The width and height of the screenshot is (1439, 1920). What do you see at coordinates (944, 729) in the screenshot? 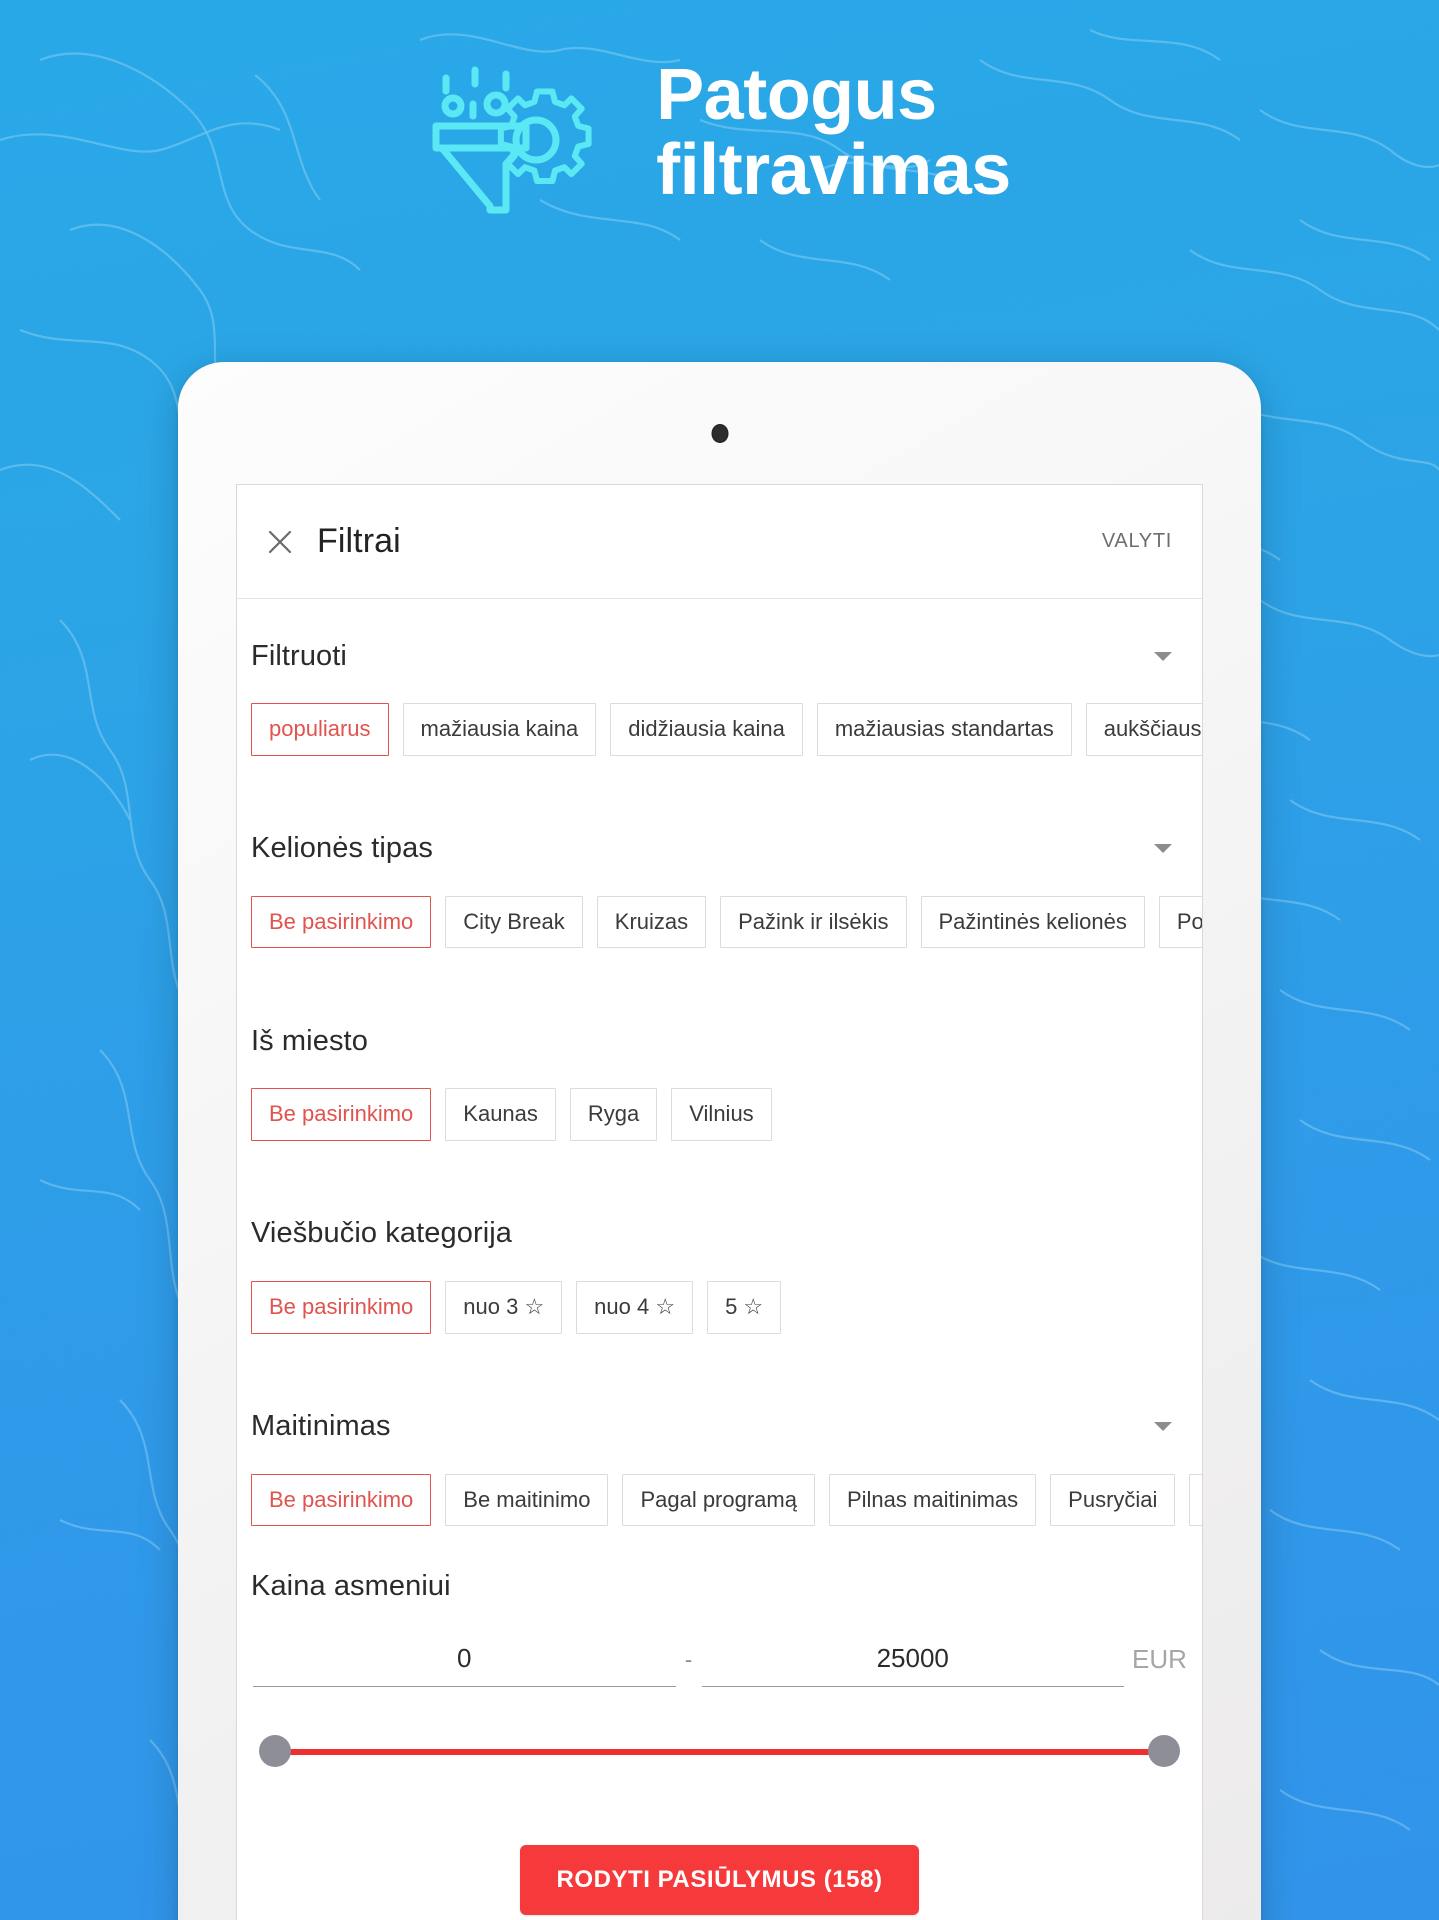
I see `chip-option: mažiausias standartas` at bounding box center [944, 729].